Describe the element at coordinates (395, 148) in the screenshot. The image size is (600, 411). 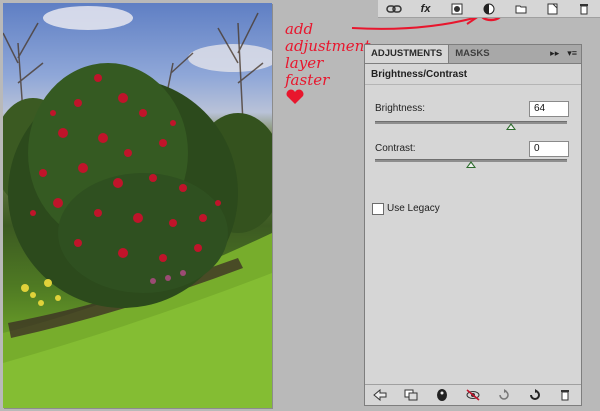
I see `contrast-label: Contrast:` at that location.